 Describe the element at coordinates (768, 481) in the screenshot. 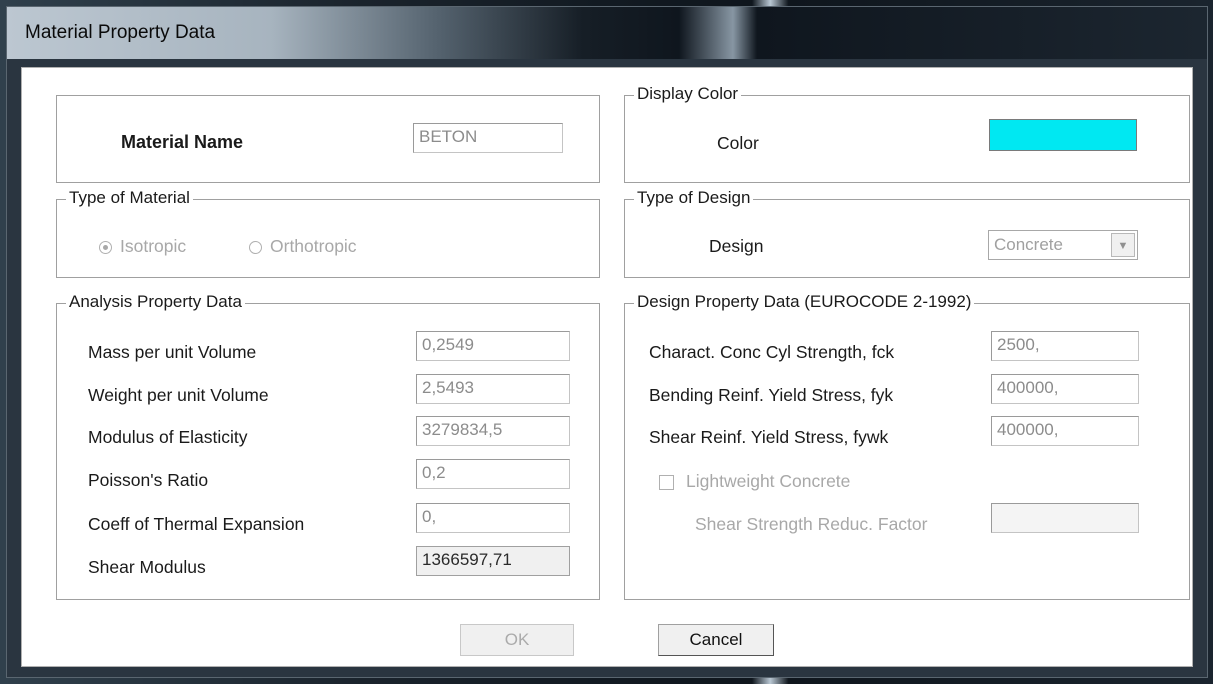

I see `lightweight-concrete-label: Lightweight Concrete` at that location.